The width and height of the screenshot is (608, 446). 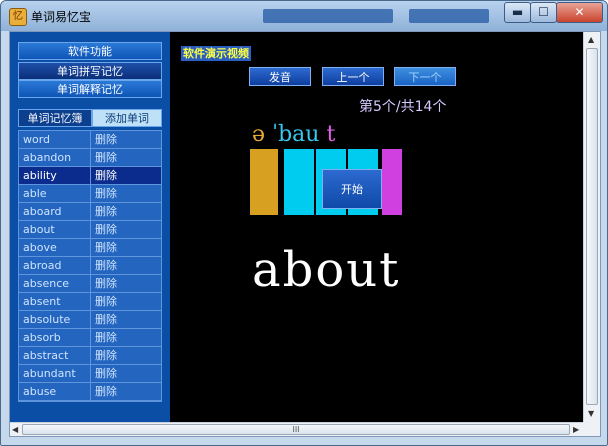 I want to click on scrollbar-corner, so click(x=591, y=429).